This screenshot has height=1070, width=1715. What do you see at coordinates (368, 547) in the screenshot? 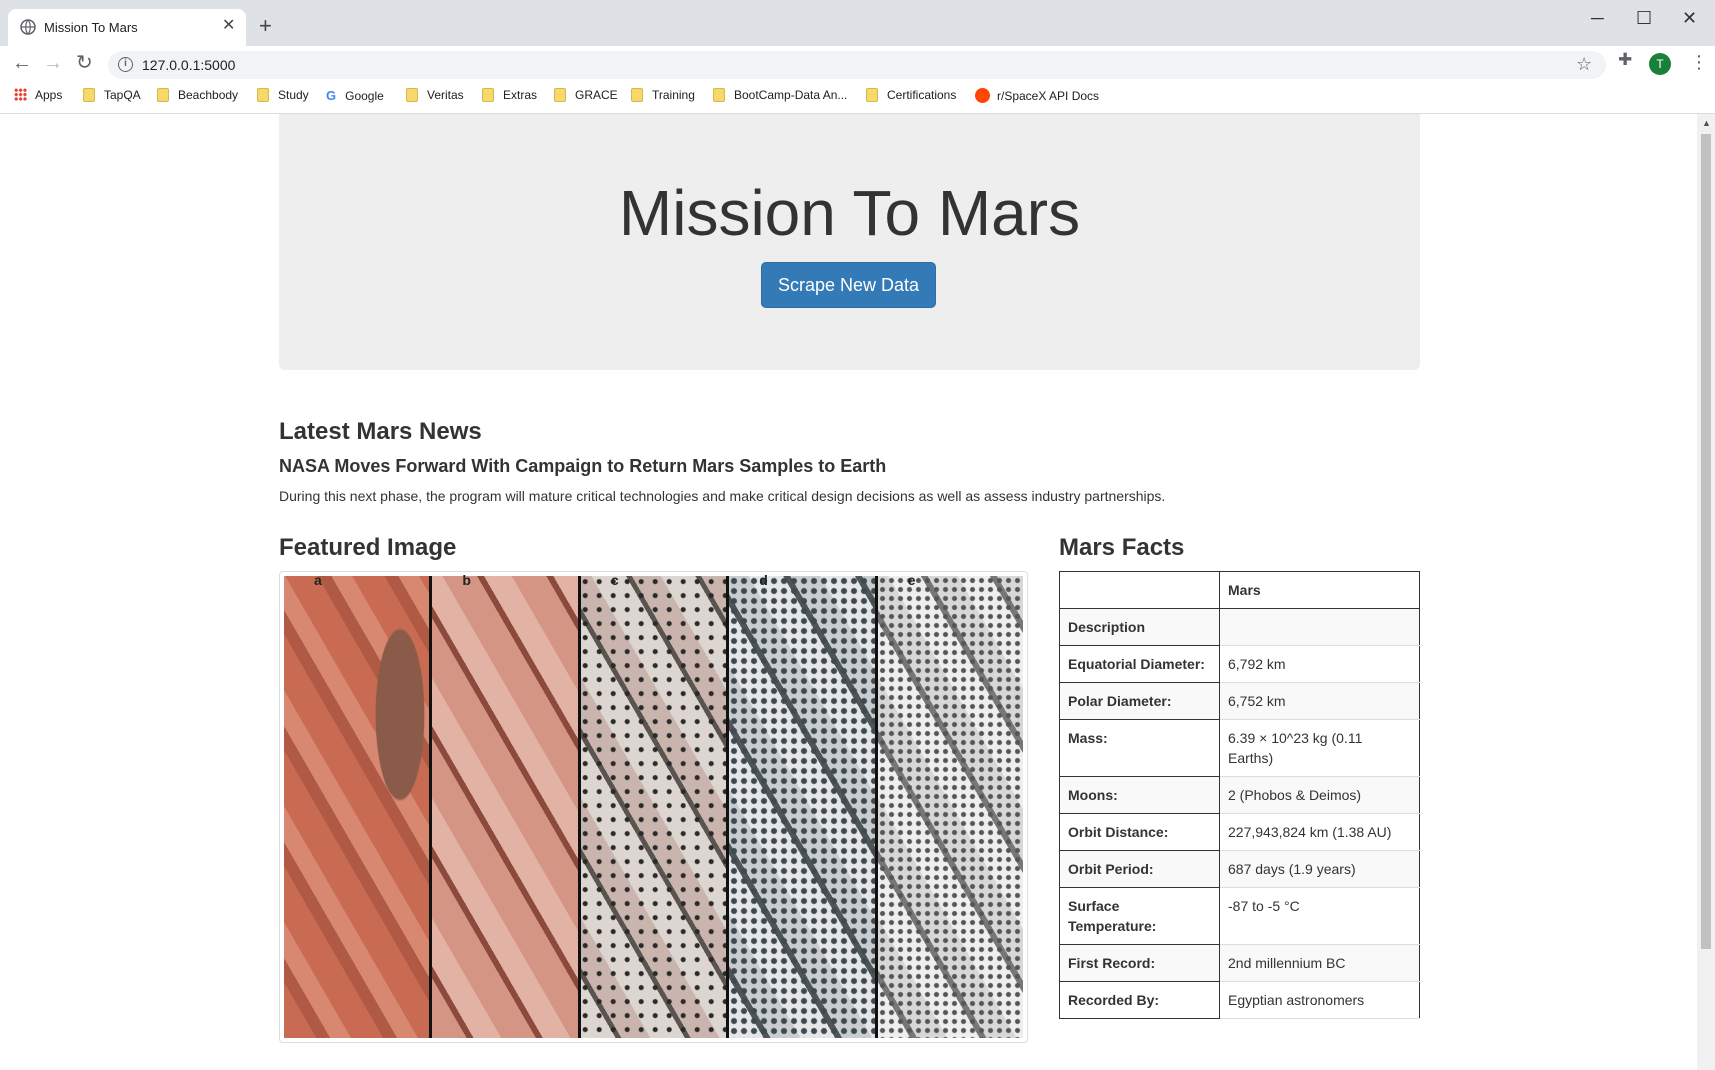
I see `featured-image-heading: Featured Image` at bounding box center [368, 547].